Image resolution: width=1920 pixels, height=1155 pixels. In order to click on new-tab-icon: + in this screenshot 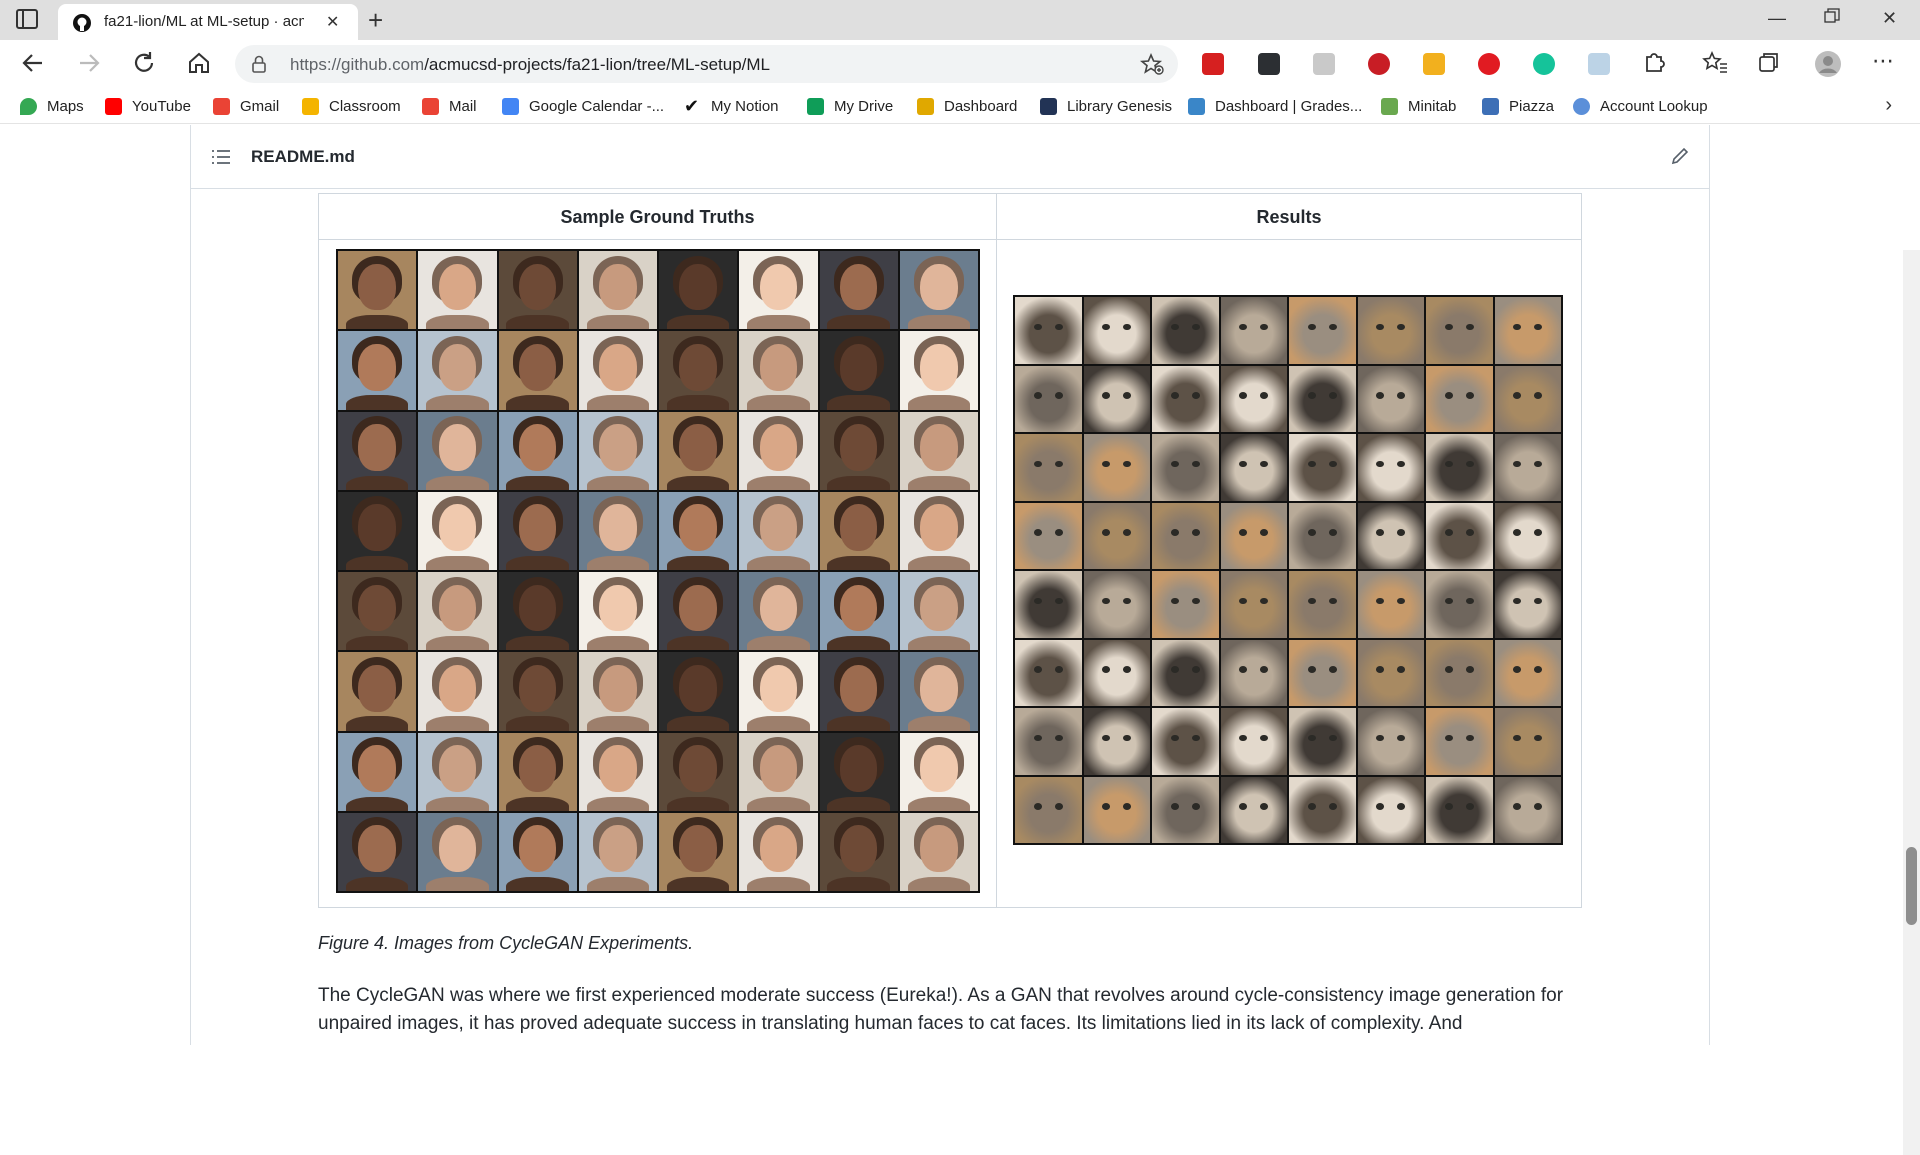, I will do `click(375, 20)`.